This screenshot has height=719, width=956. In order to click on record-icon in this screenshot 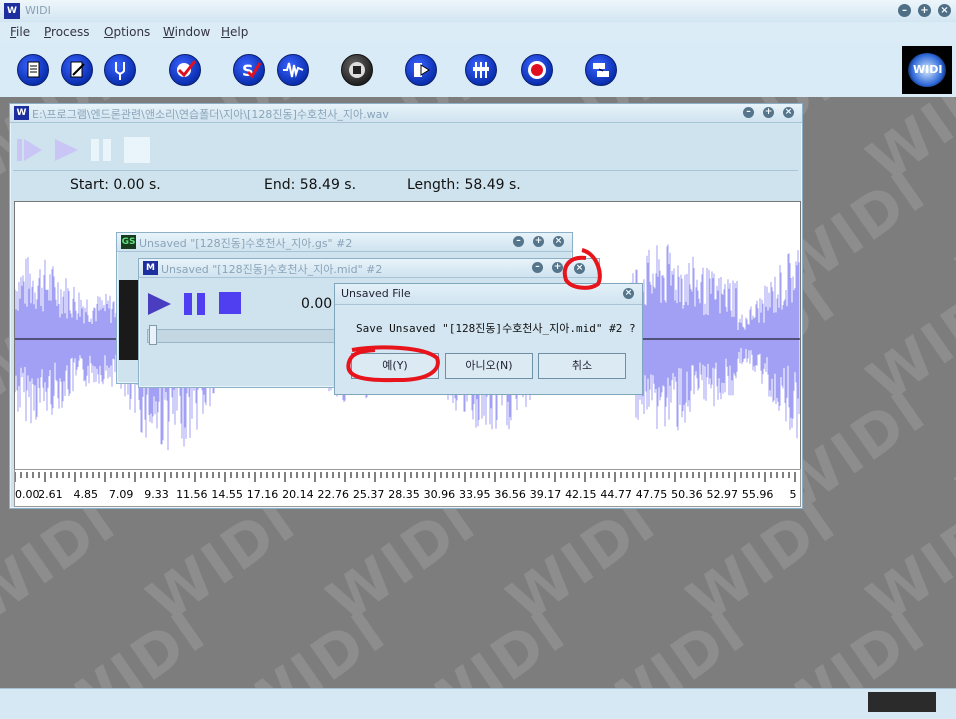, I will do `click(537, 70)`.